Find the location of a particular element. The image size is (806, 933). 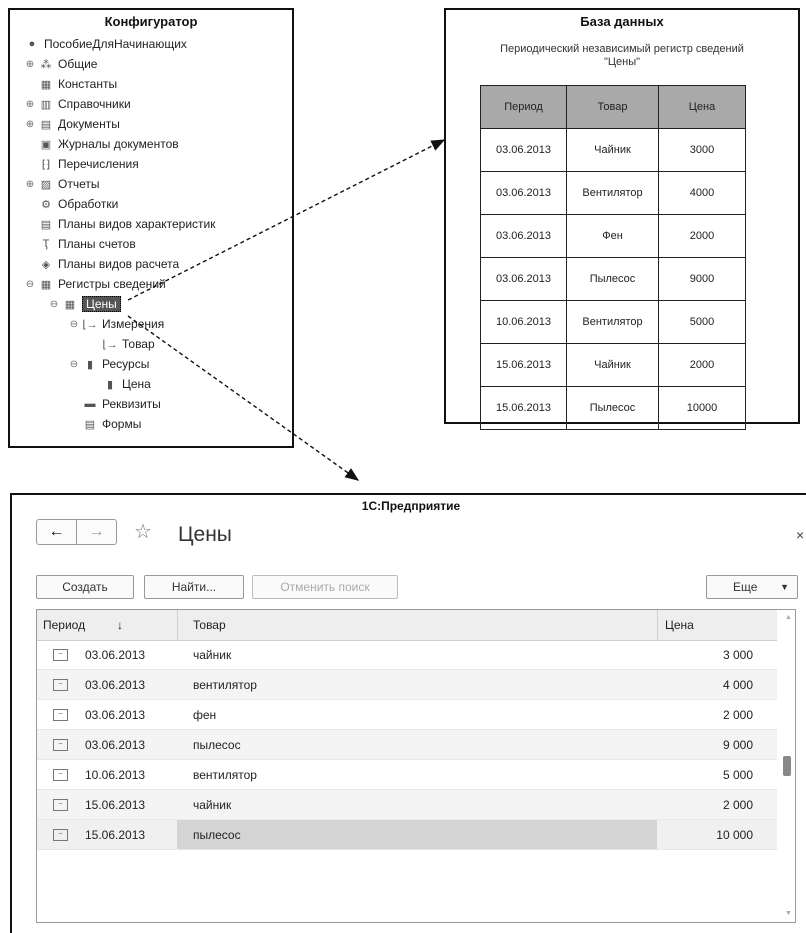

tree-item-root: ● ПособиеДляНачинающих is located at coordinates (105, 44).